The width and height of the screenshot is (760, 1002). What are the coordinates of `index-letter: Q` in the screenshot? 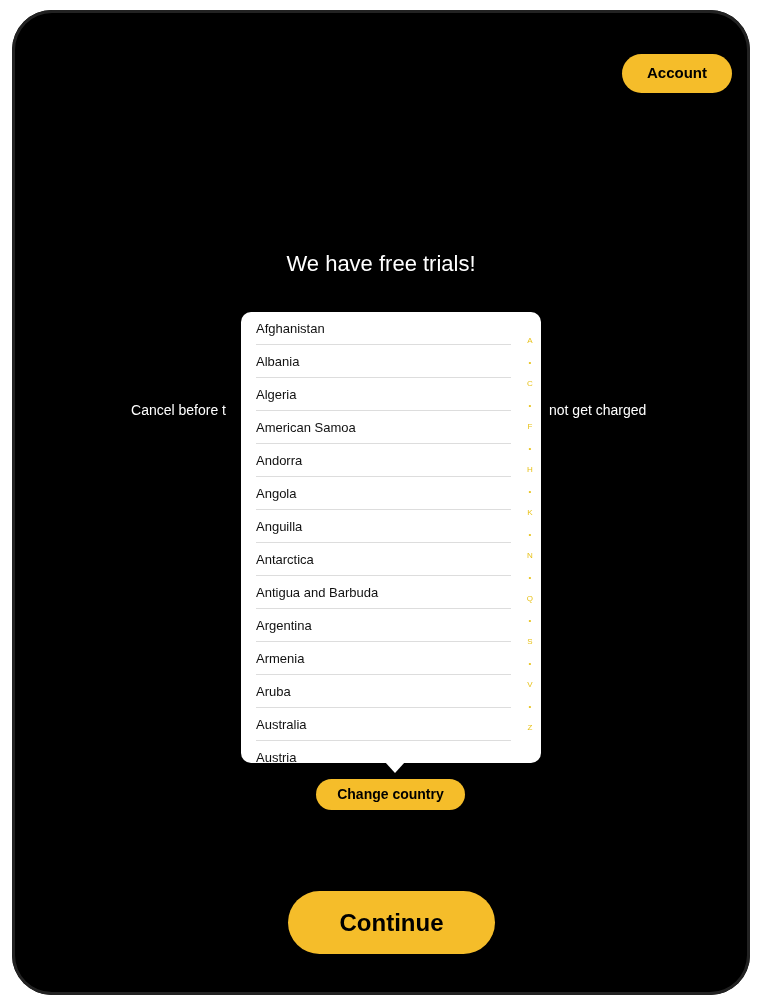 It's located at (529, 599).